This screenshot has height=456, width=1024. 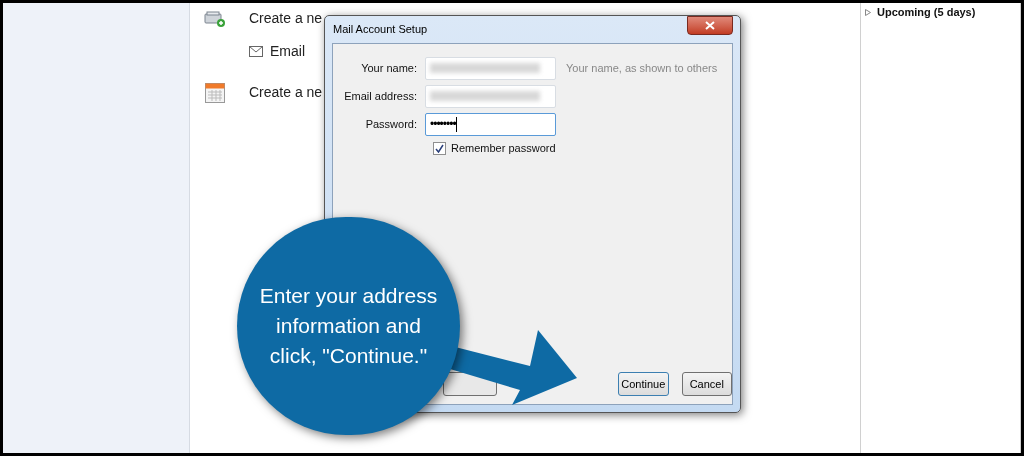 I want to click on calendar-icon, so click(x=215, y=92).